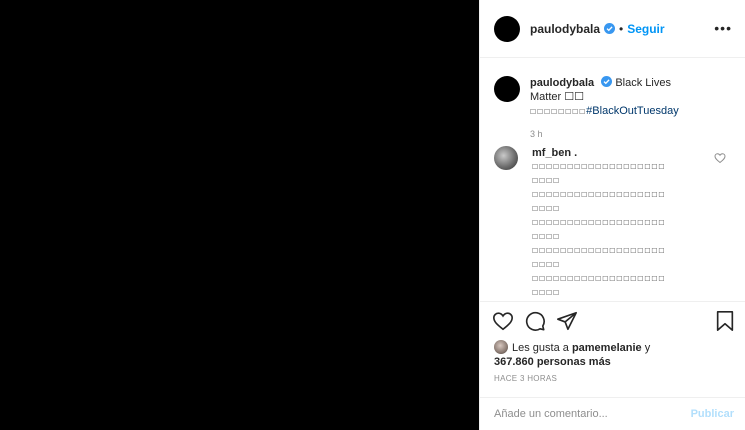 Image resolution: width=745 pixels, height=430 pixels. I want to click on comment-icon, so click(535, 321).